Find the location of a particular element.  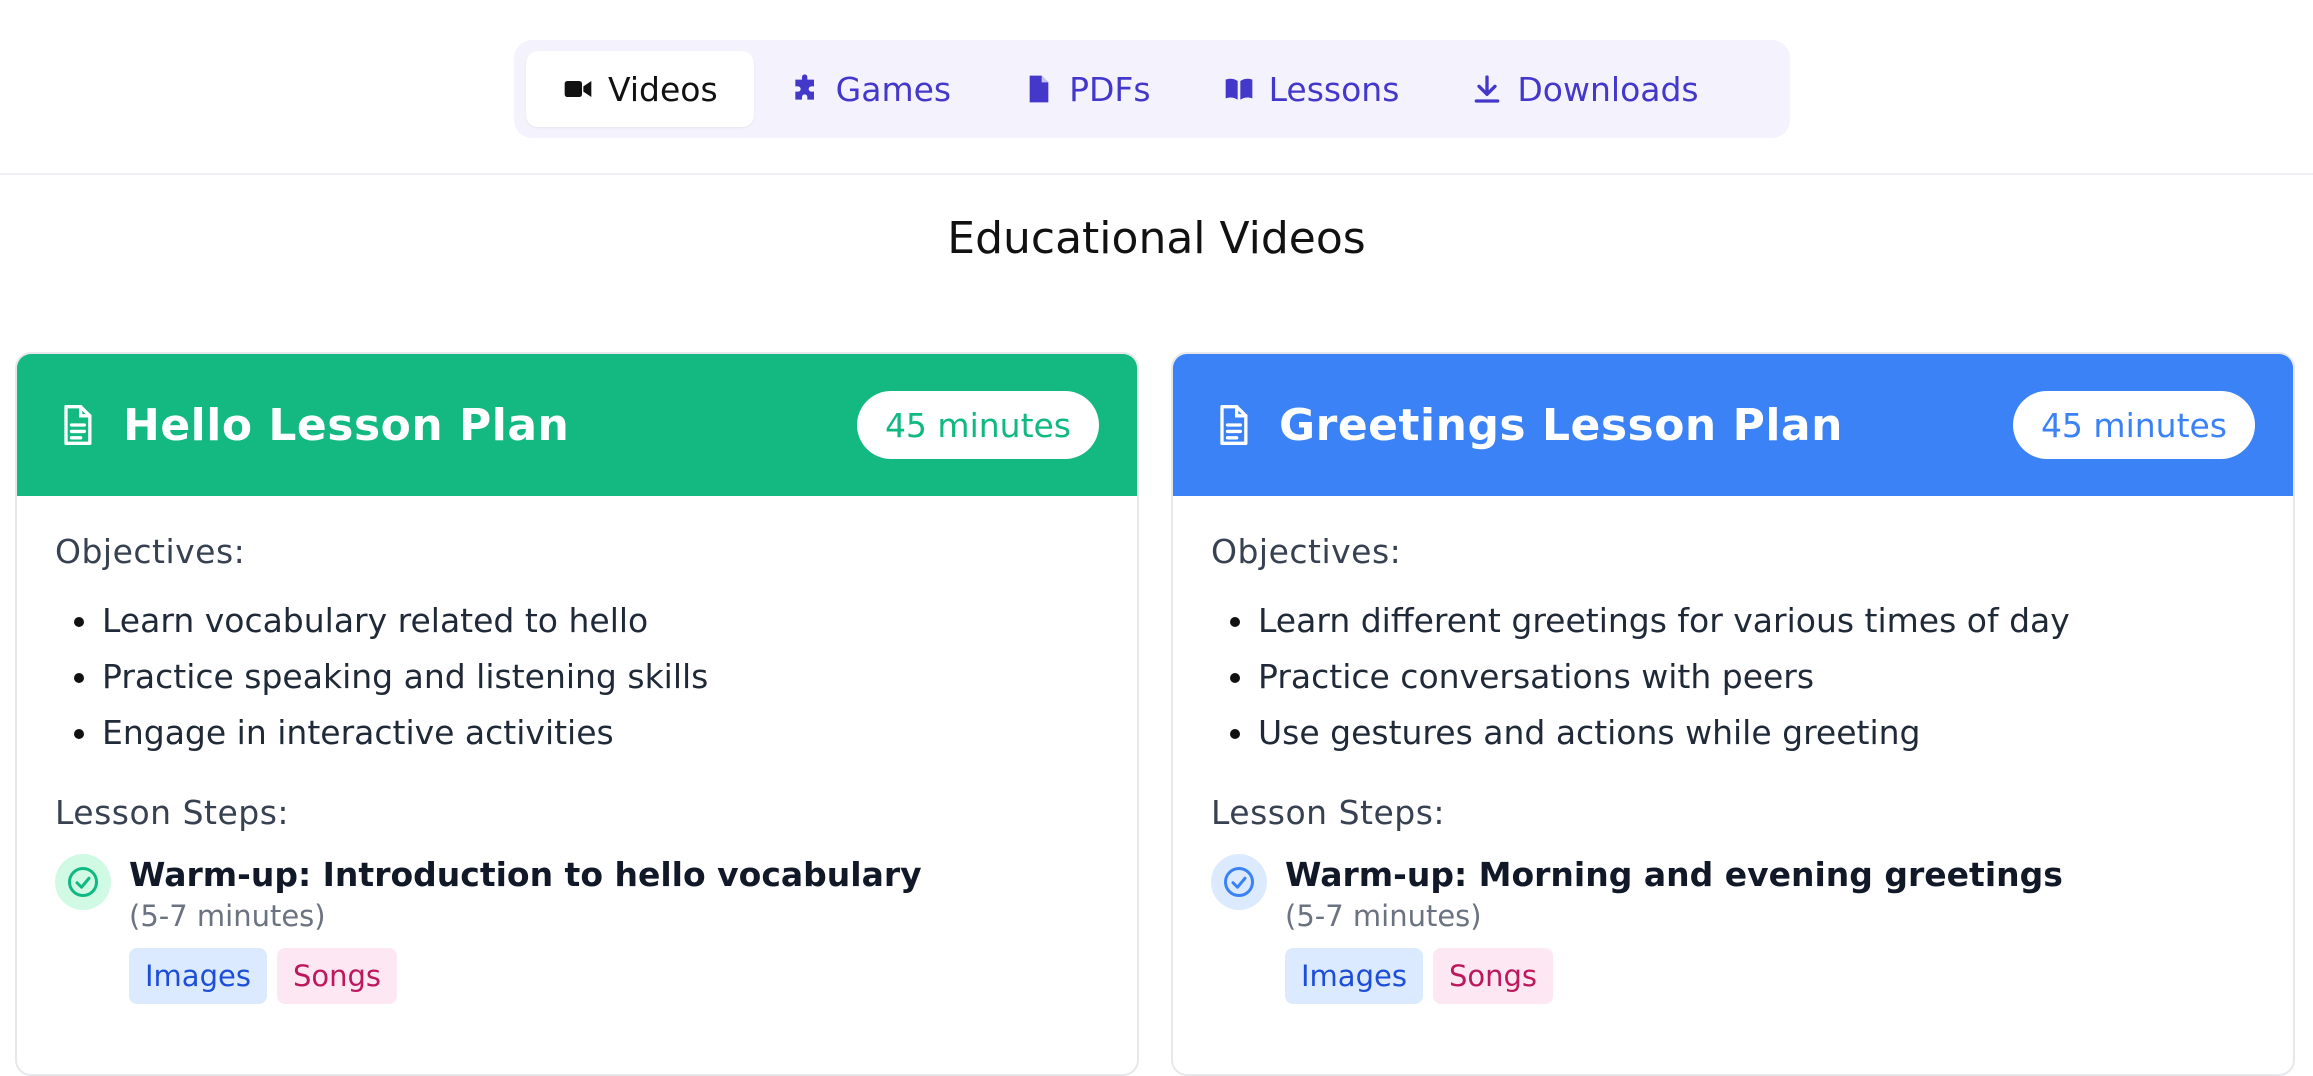

tab-videos: Videos is located at coordinates (640, 89).